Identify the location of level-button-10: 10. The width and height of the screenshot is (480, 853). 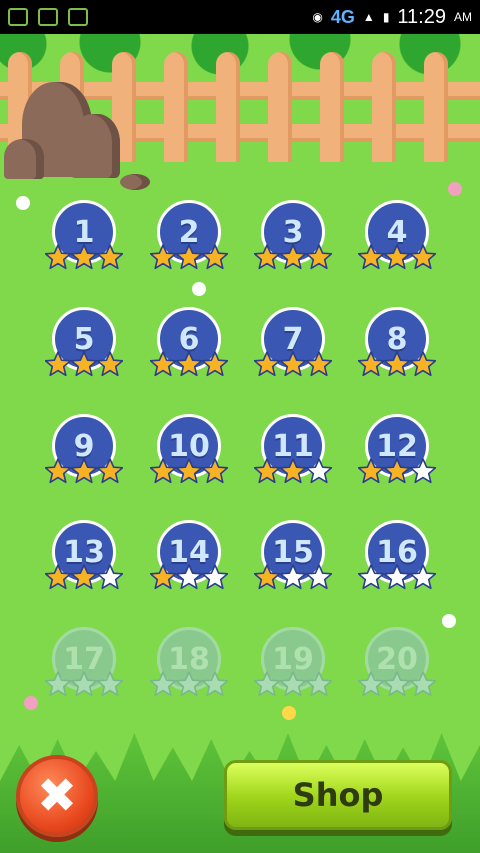
(189, 456).